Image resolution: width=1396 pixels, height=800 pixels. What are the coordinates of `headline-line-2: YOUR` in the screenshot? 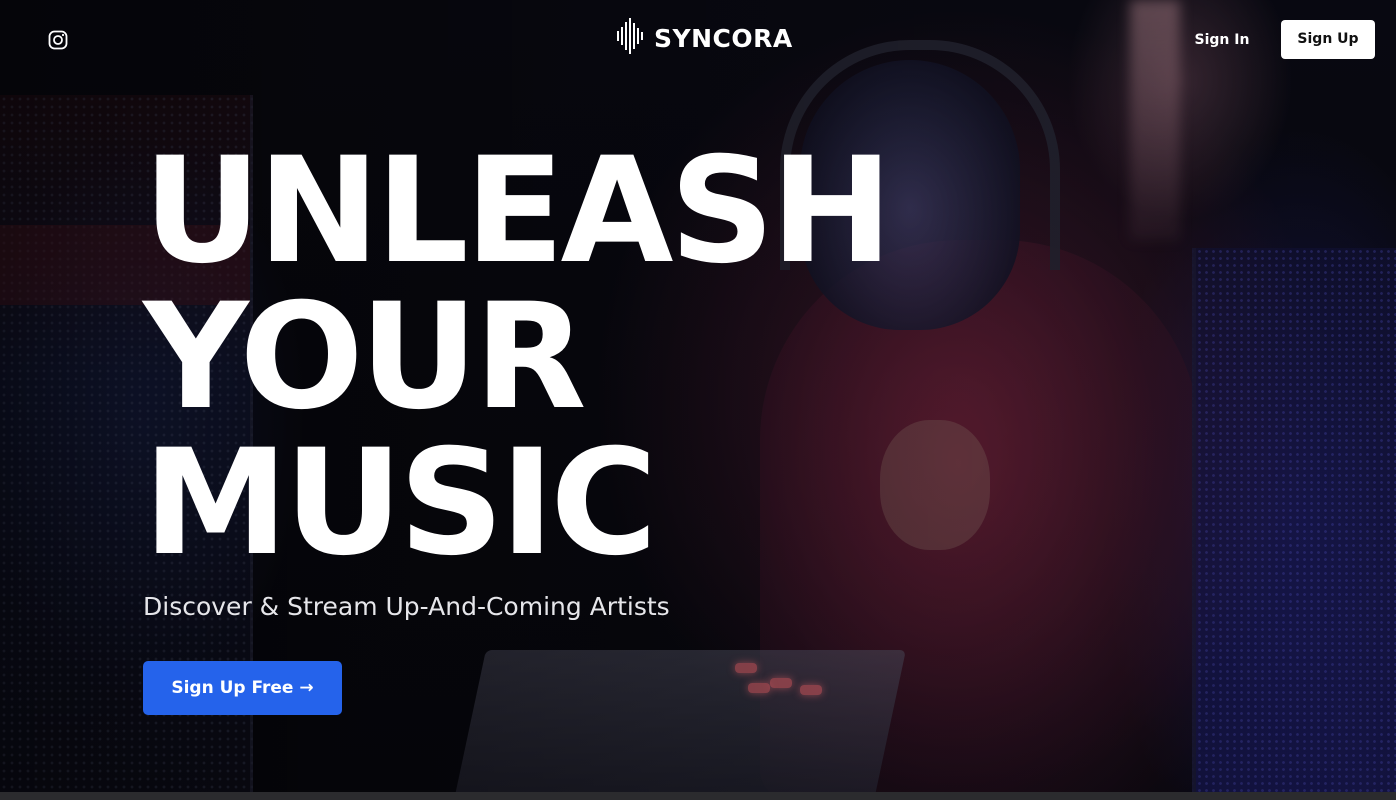 It's located at (365, 357).